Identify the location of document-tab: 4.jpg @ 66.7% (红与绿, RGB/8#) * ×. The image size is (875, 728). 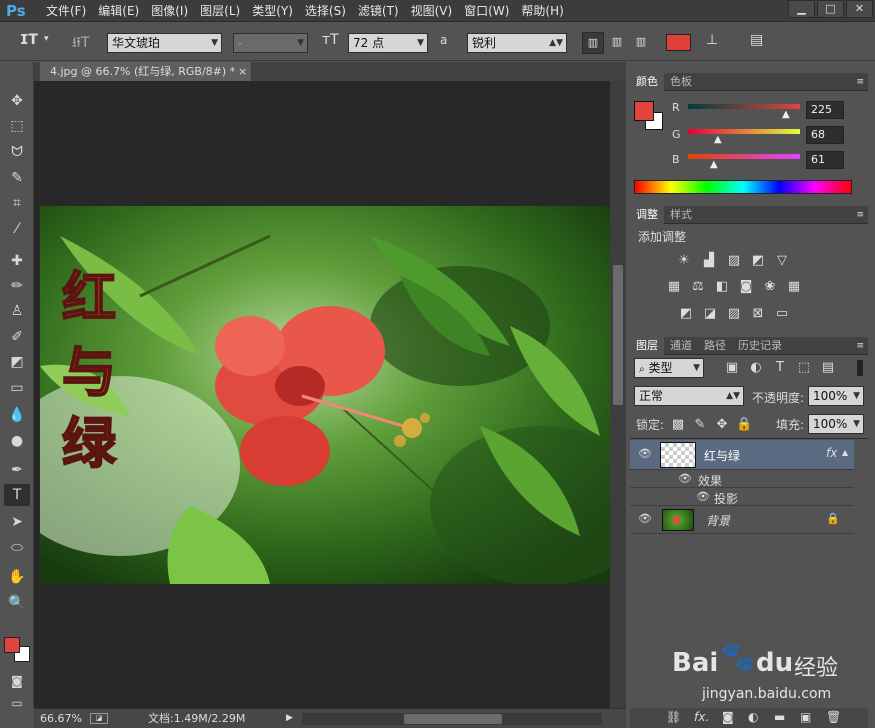
(146, 71).